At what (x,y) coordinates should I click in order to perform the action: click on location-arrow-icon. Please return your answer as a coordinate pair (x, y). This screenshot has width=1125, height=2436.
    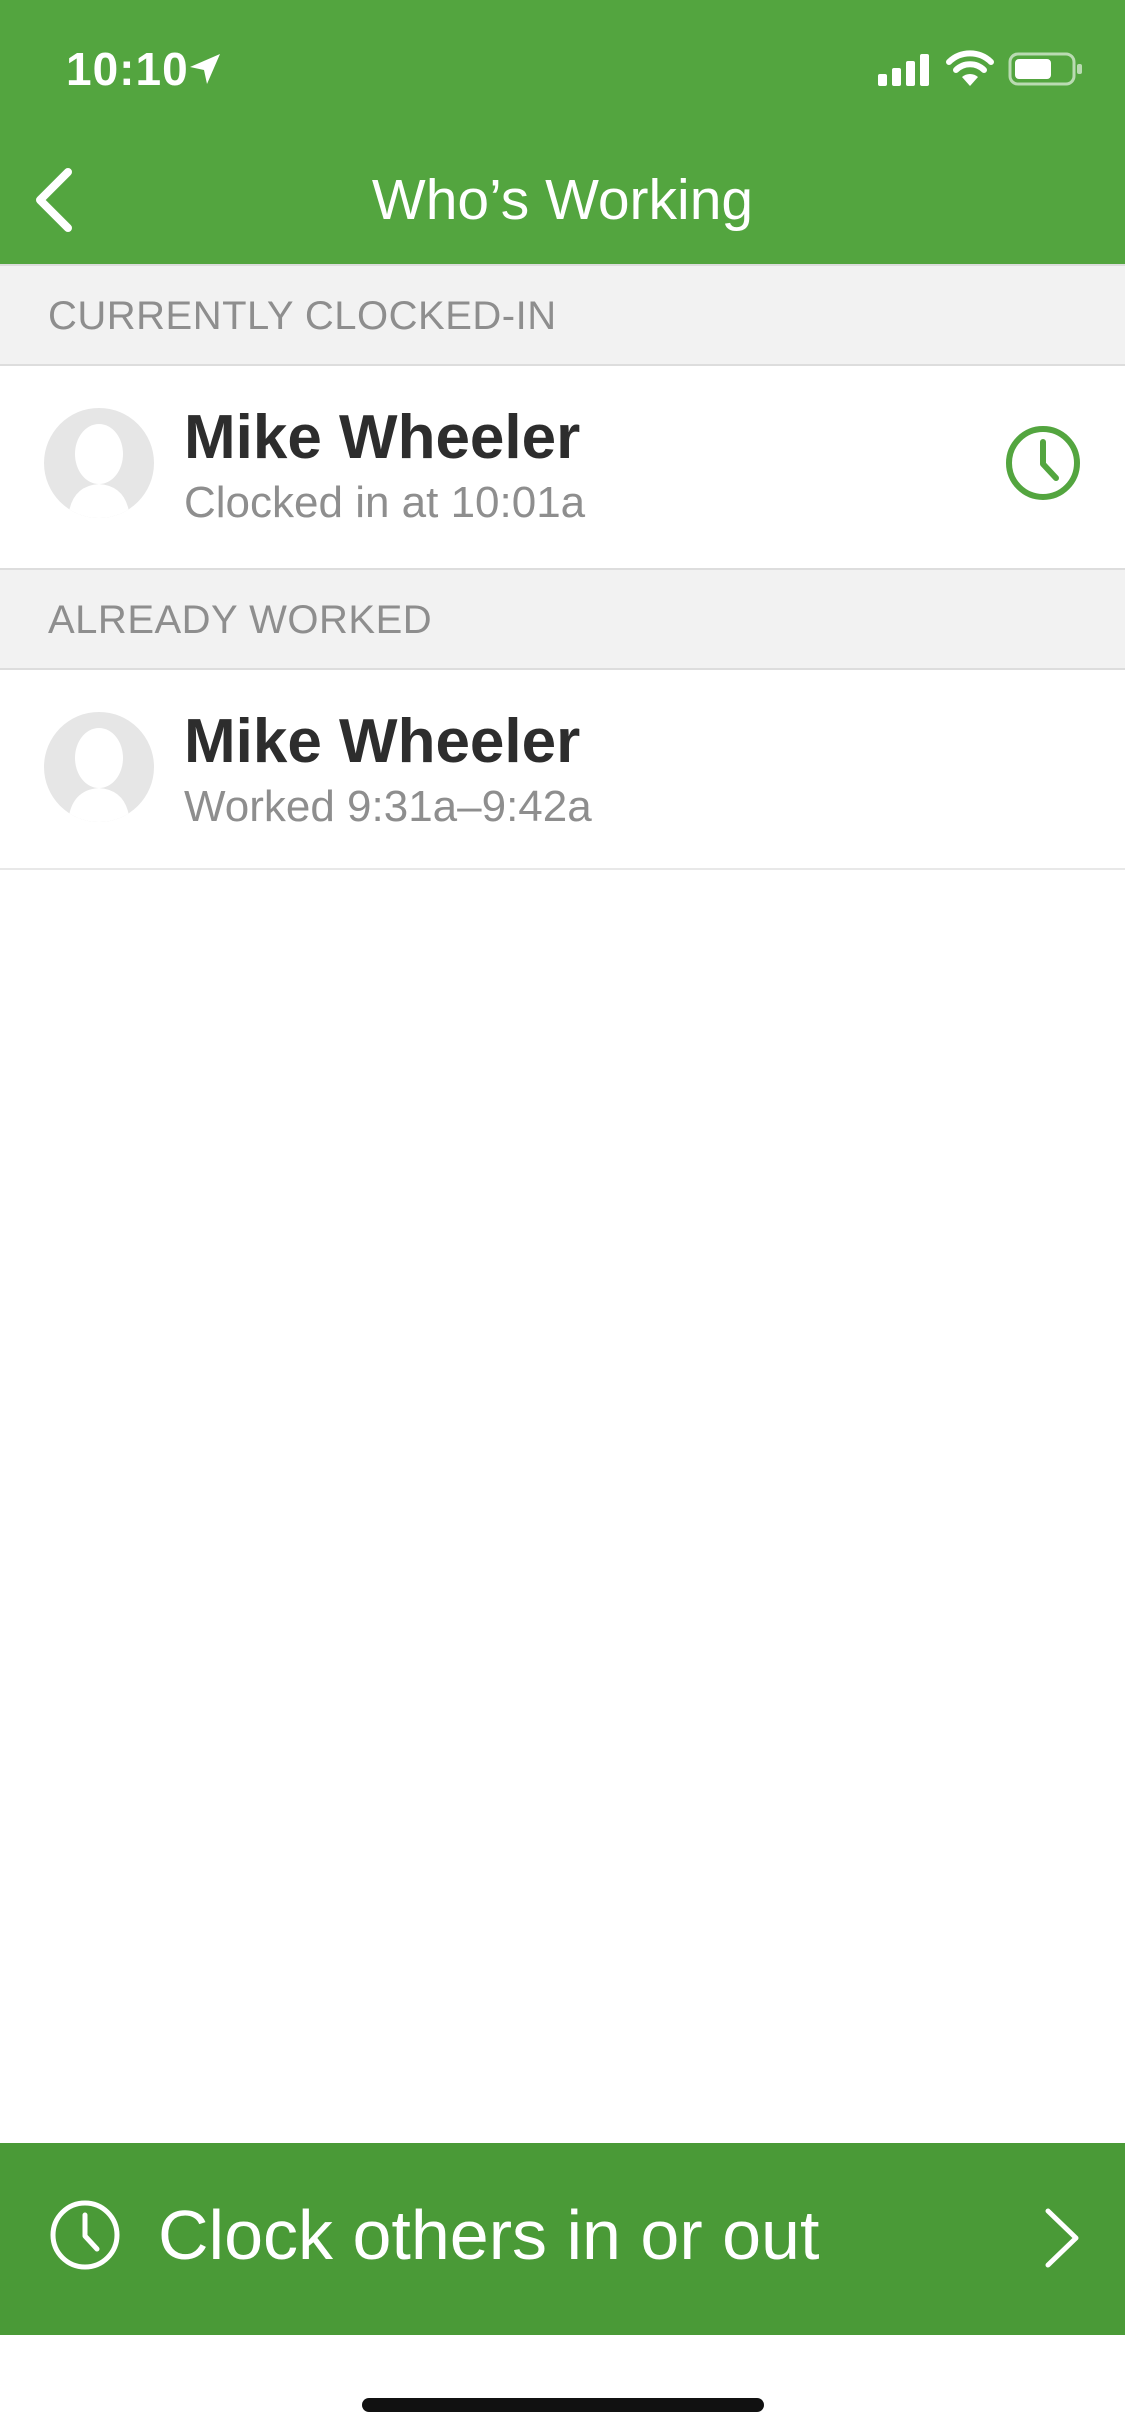
    Looking at the image, I should click on (205, 69).